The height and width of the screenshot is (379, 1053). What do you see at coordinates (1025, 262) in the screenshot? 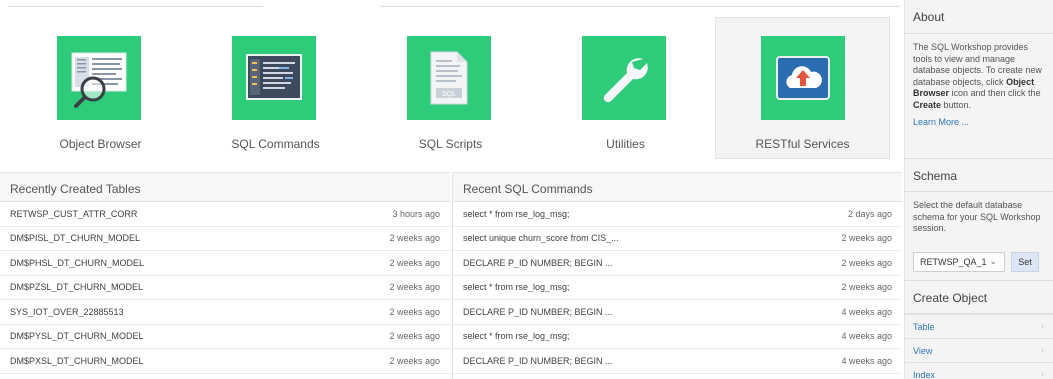
I see `set-schema-button: Set` at bounding box center [1025, 262].